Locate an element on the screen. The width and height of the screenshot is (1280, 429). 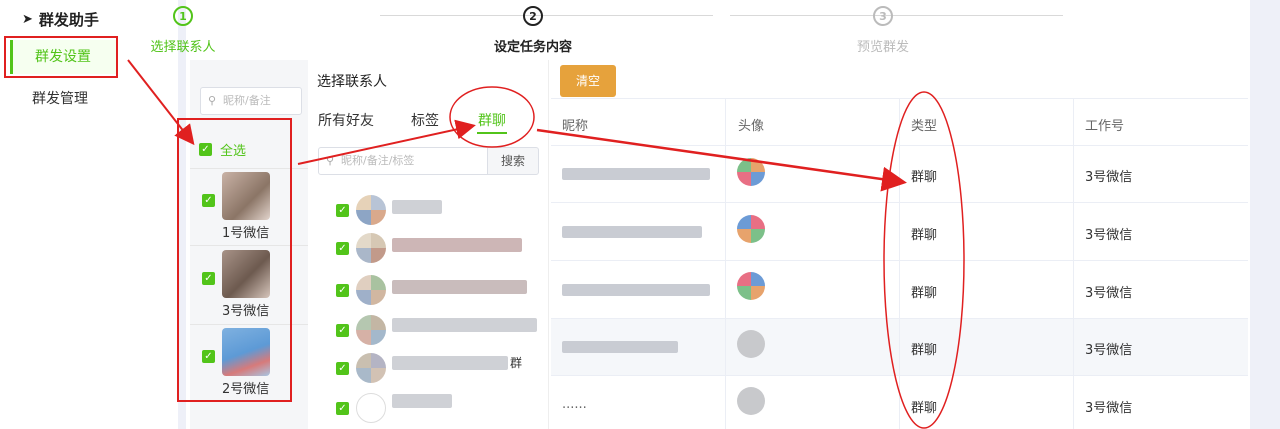
sidebar-item-mass-send-management: 群发管理 is located at coordinates (63, 99).